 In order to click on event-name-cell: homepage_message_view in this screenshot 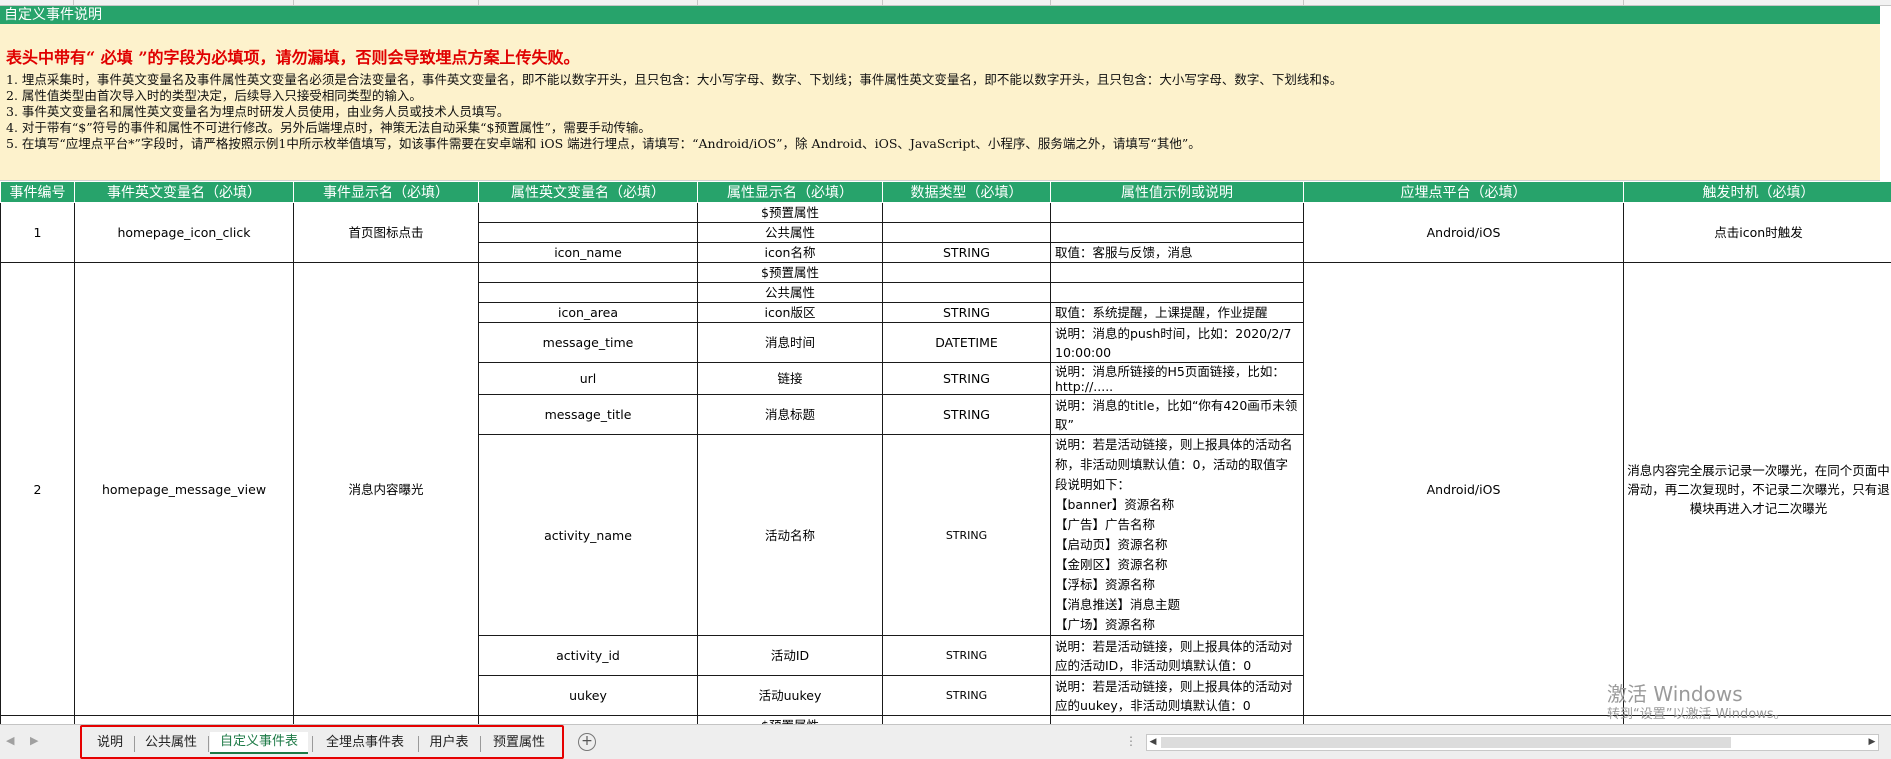, I will do `click(184, 489)`.